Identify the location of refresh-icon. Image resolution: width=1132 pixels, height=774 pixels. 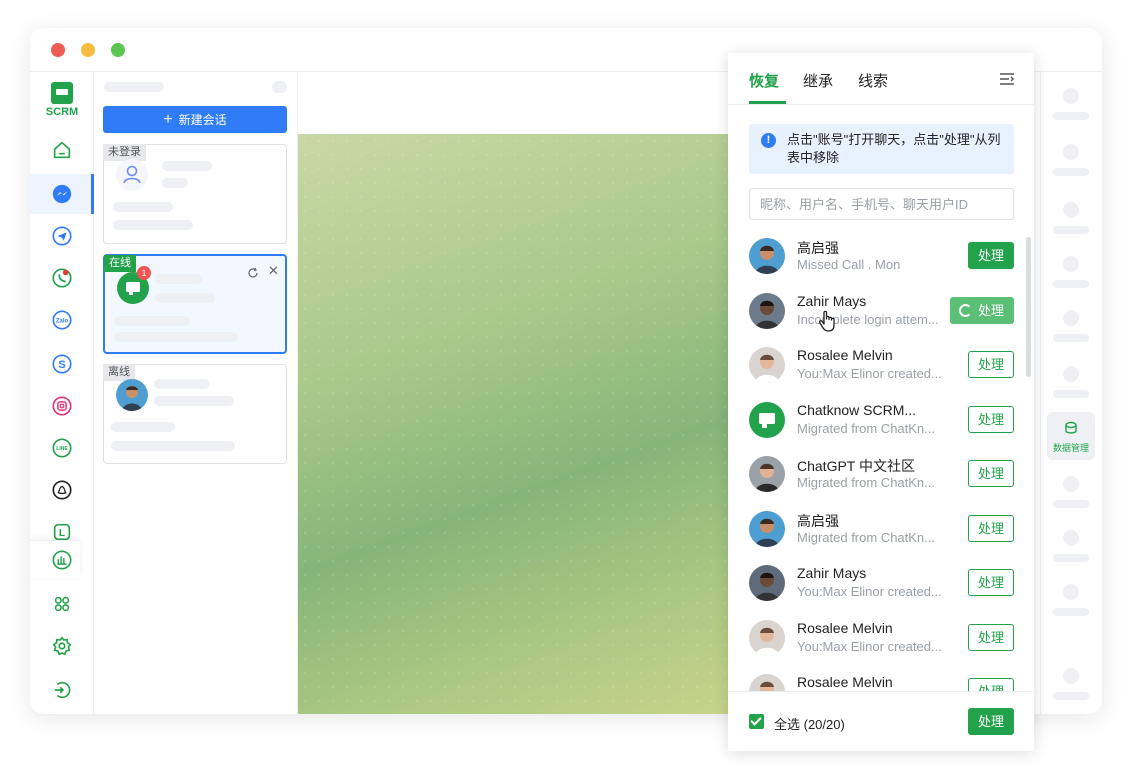
(253, 272).